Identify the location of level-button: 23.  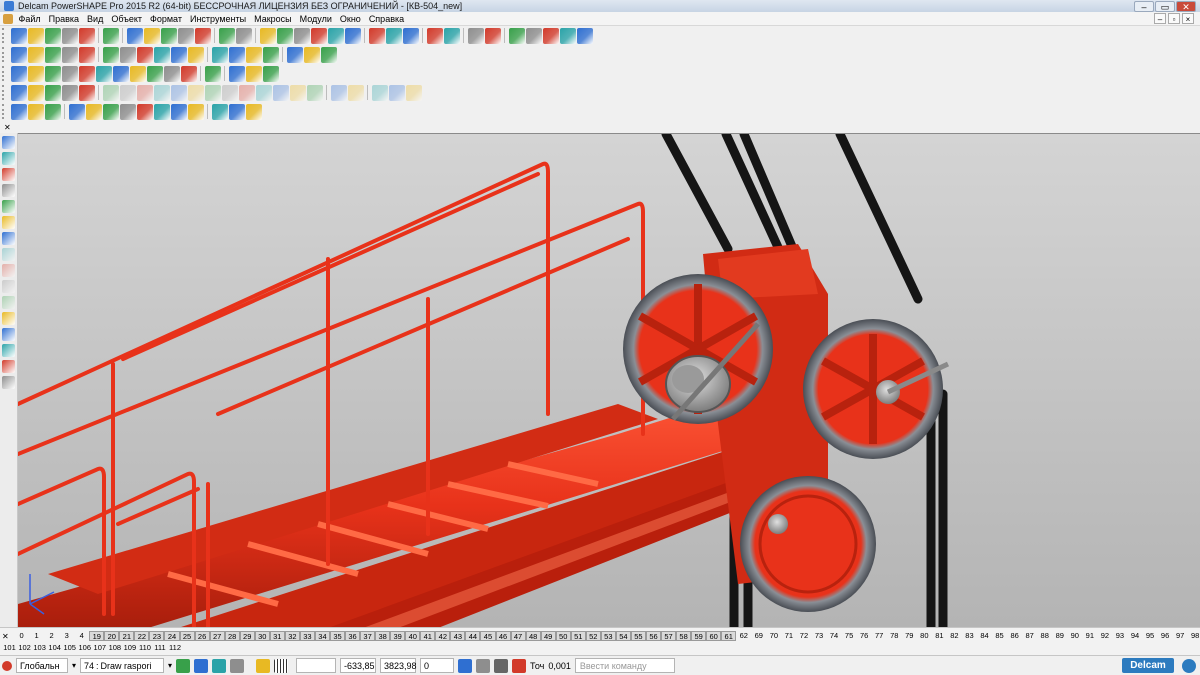
(157, 636).